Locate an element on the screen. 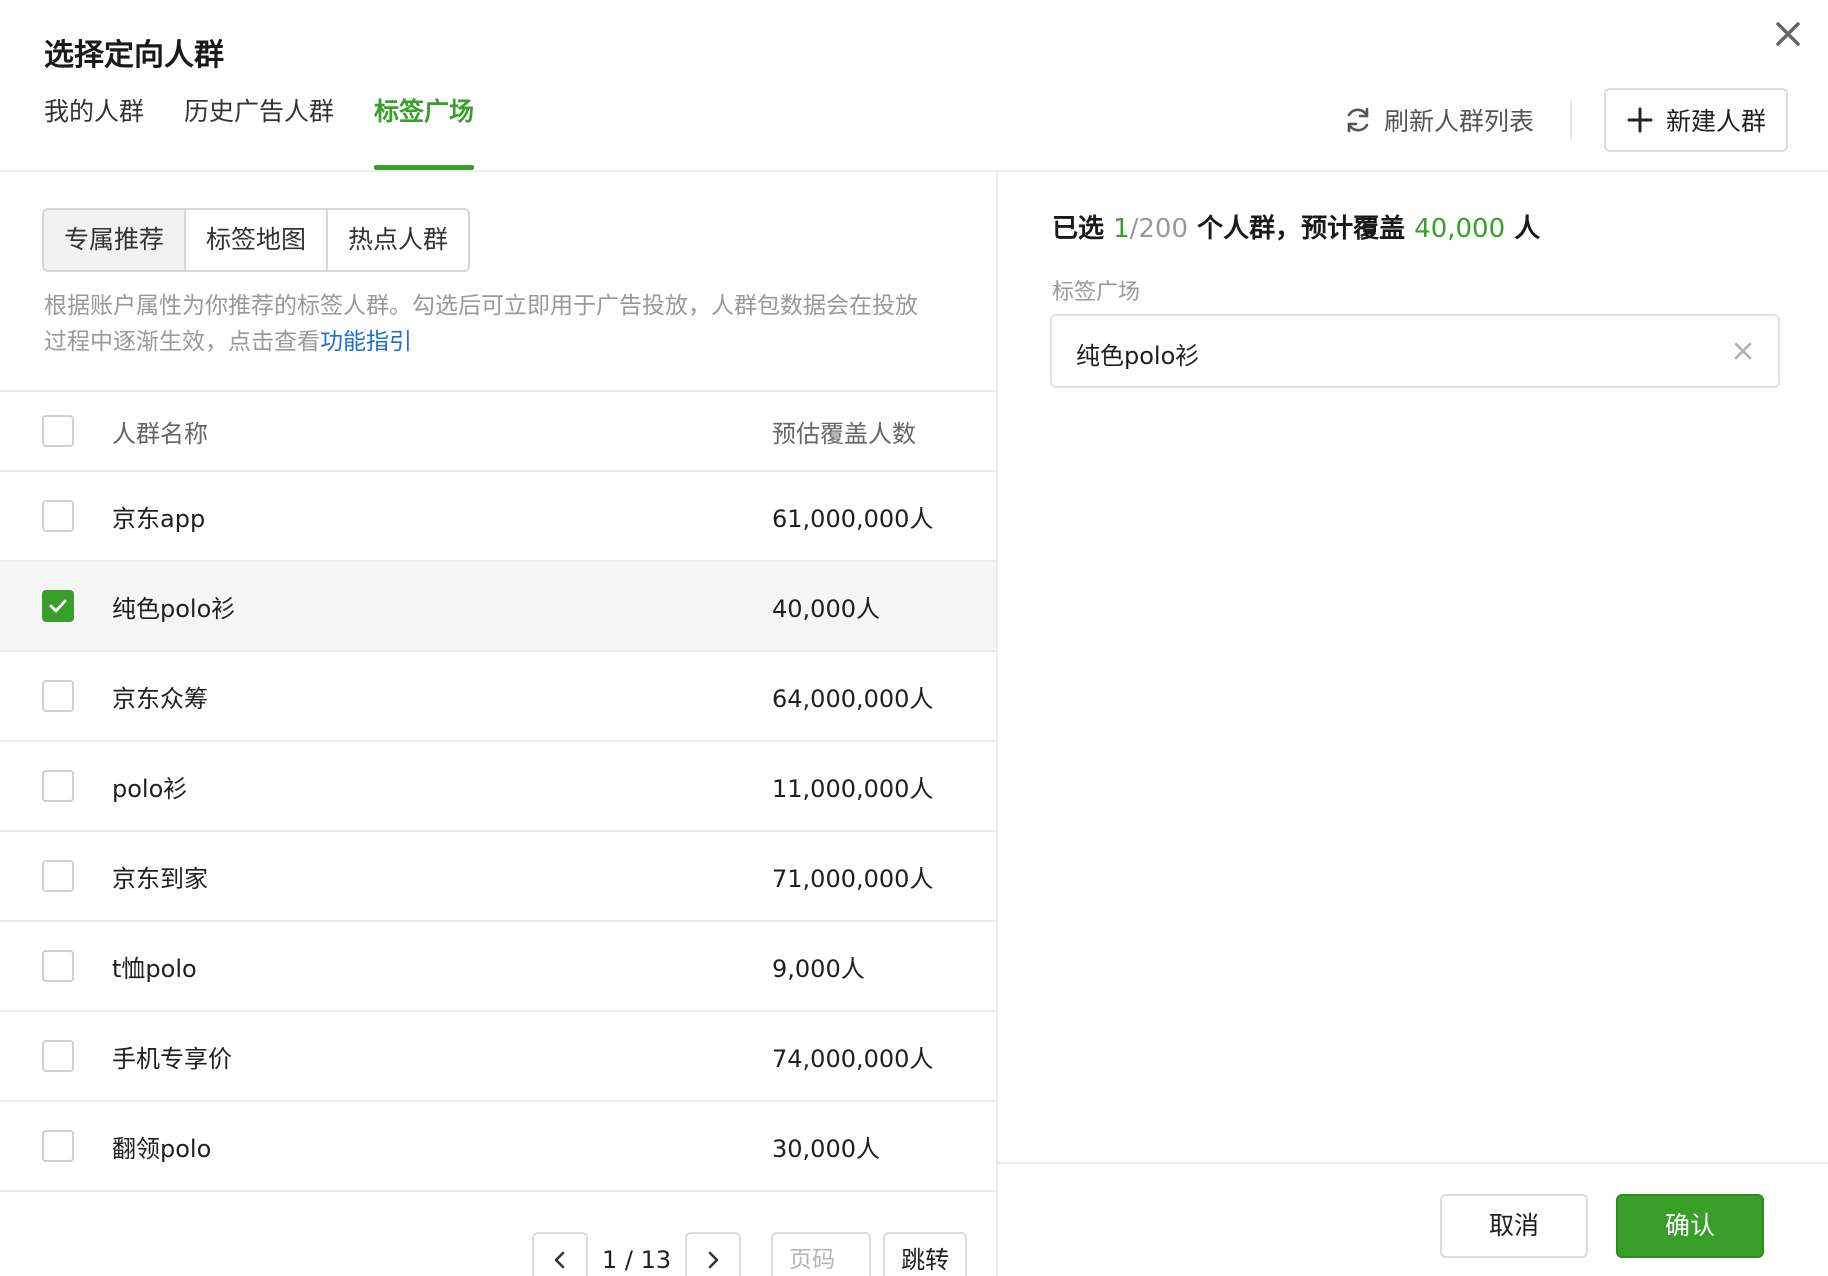 Image resolution: width=1828 pixels, height=1276 pixels. audience-name: 京东到家 is located at coordinates (160, 878).